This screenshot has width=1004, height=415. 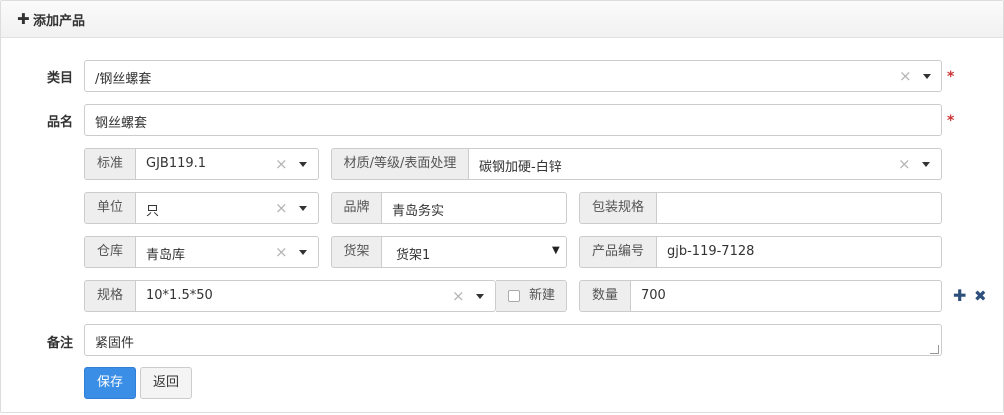 What do you see at coordinates (110, 164) in the screenshot?
I see `standard-addon: 标准` at bounding box center [110, 164].